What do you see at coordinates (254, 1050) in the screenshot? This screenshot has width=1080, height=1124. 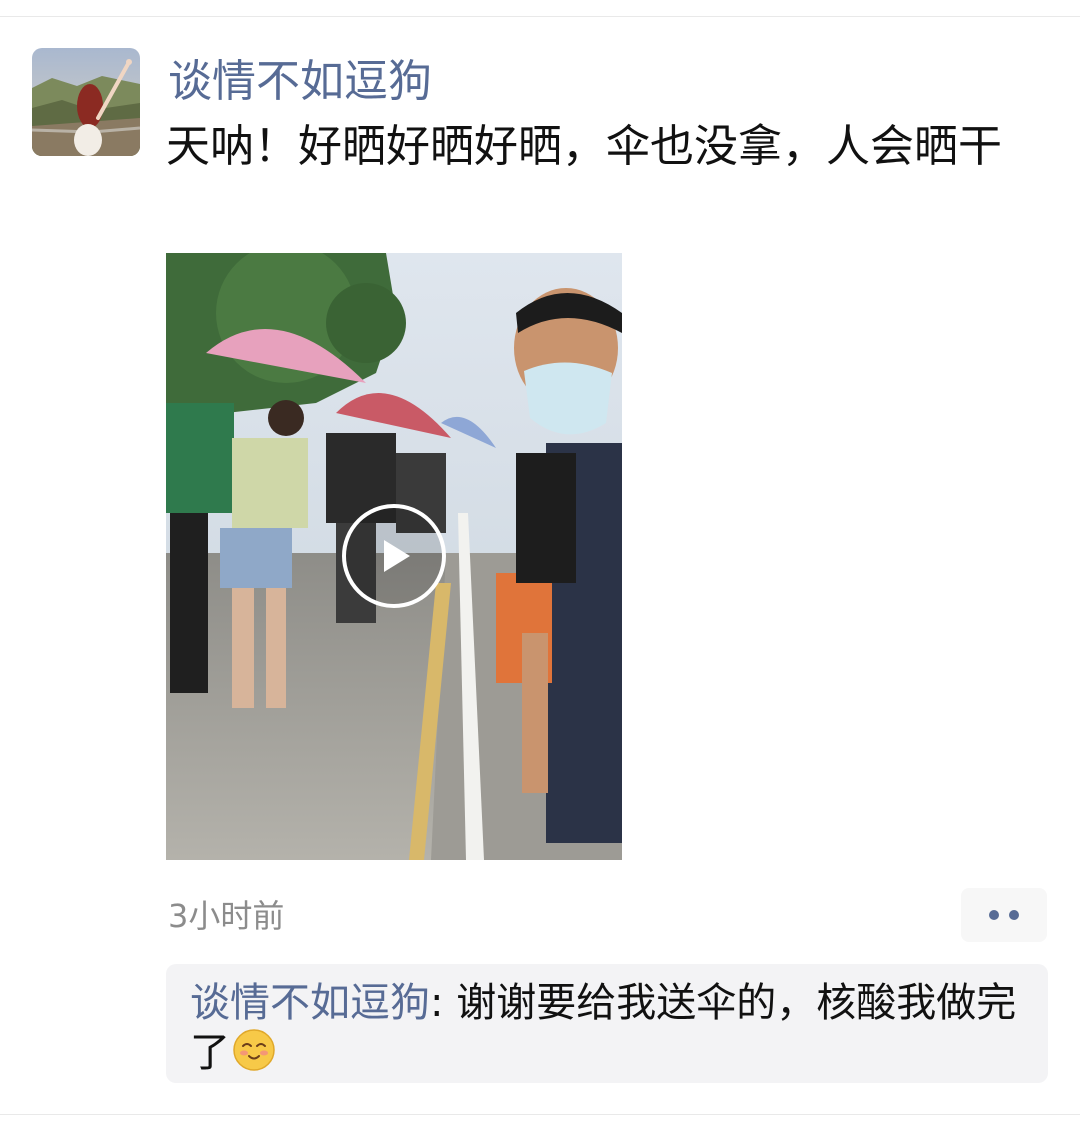 I see `blush-smile-emoji-icon` at bounding box center [254, 1050].